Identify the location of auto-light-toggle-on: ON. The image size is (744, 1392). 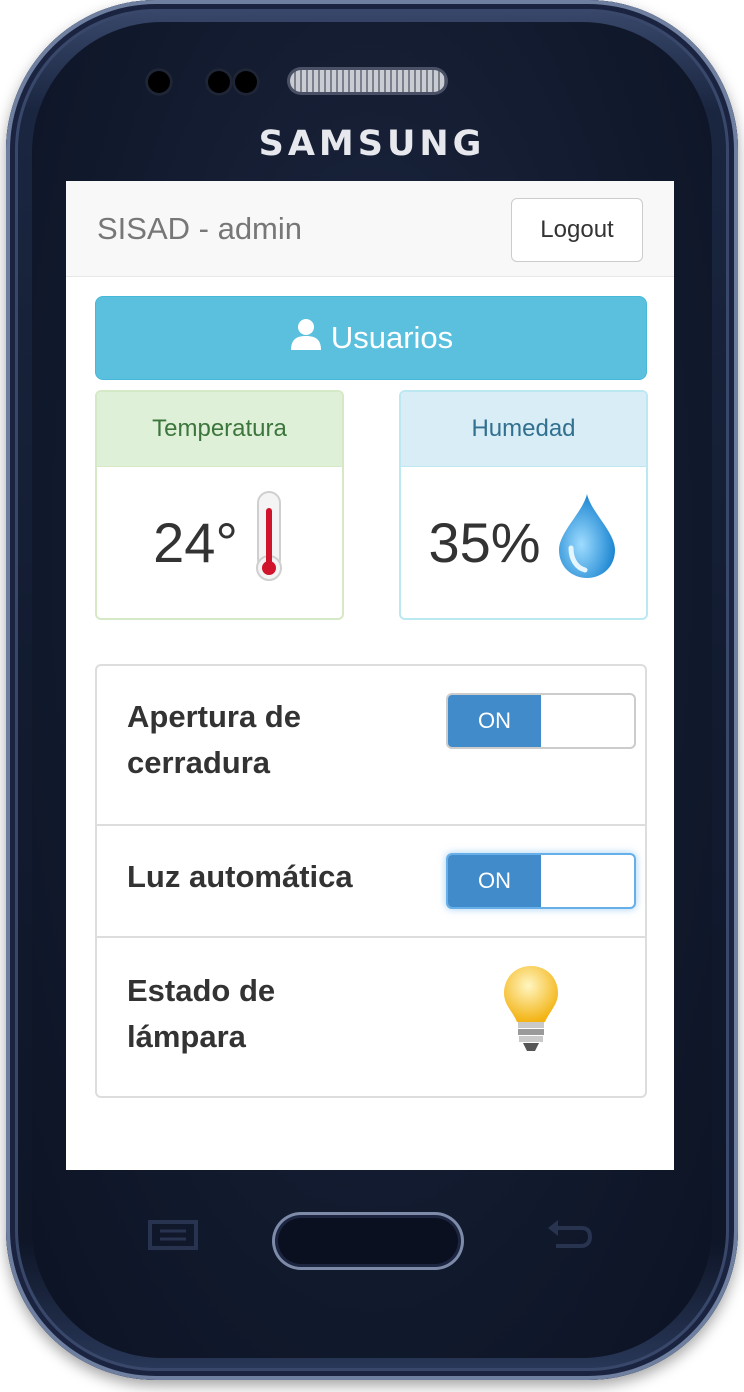
(494, 881).